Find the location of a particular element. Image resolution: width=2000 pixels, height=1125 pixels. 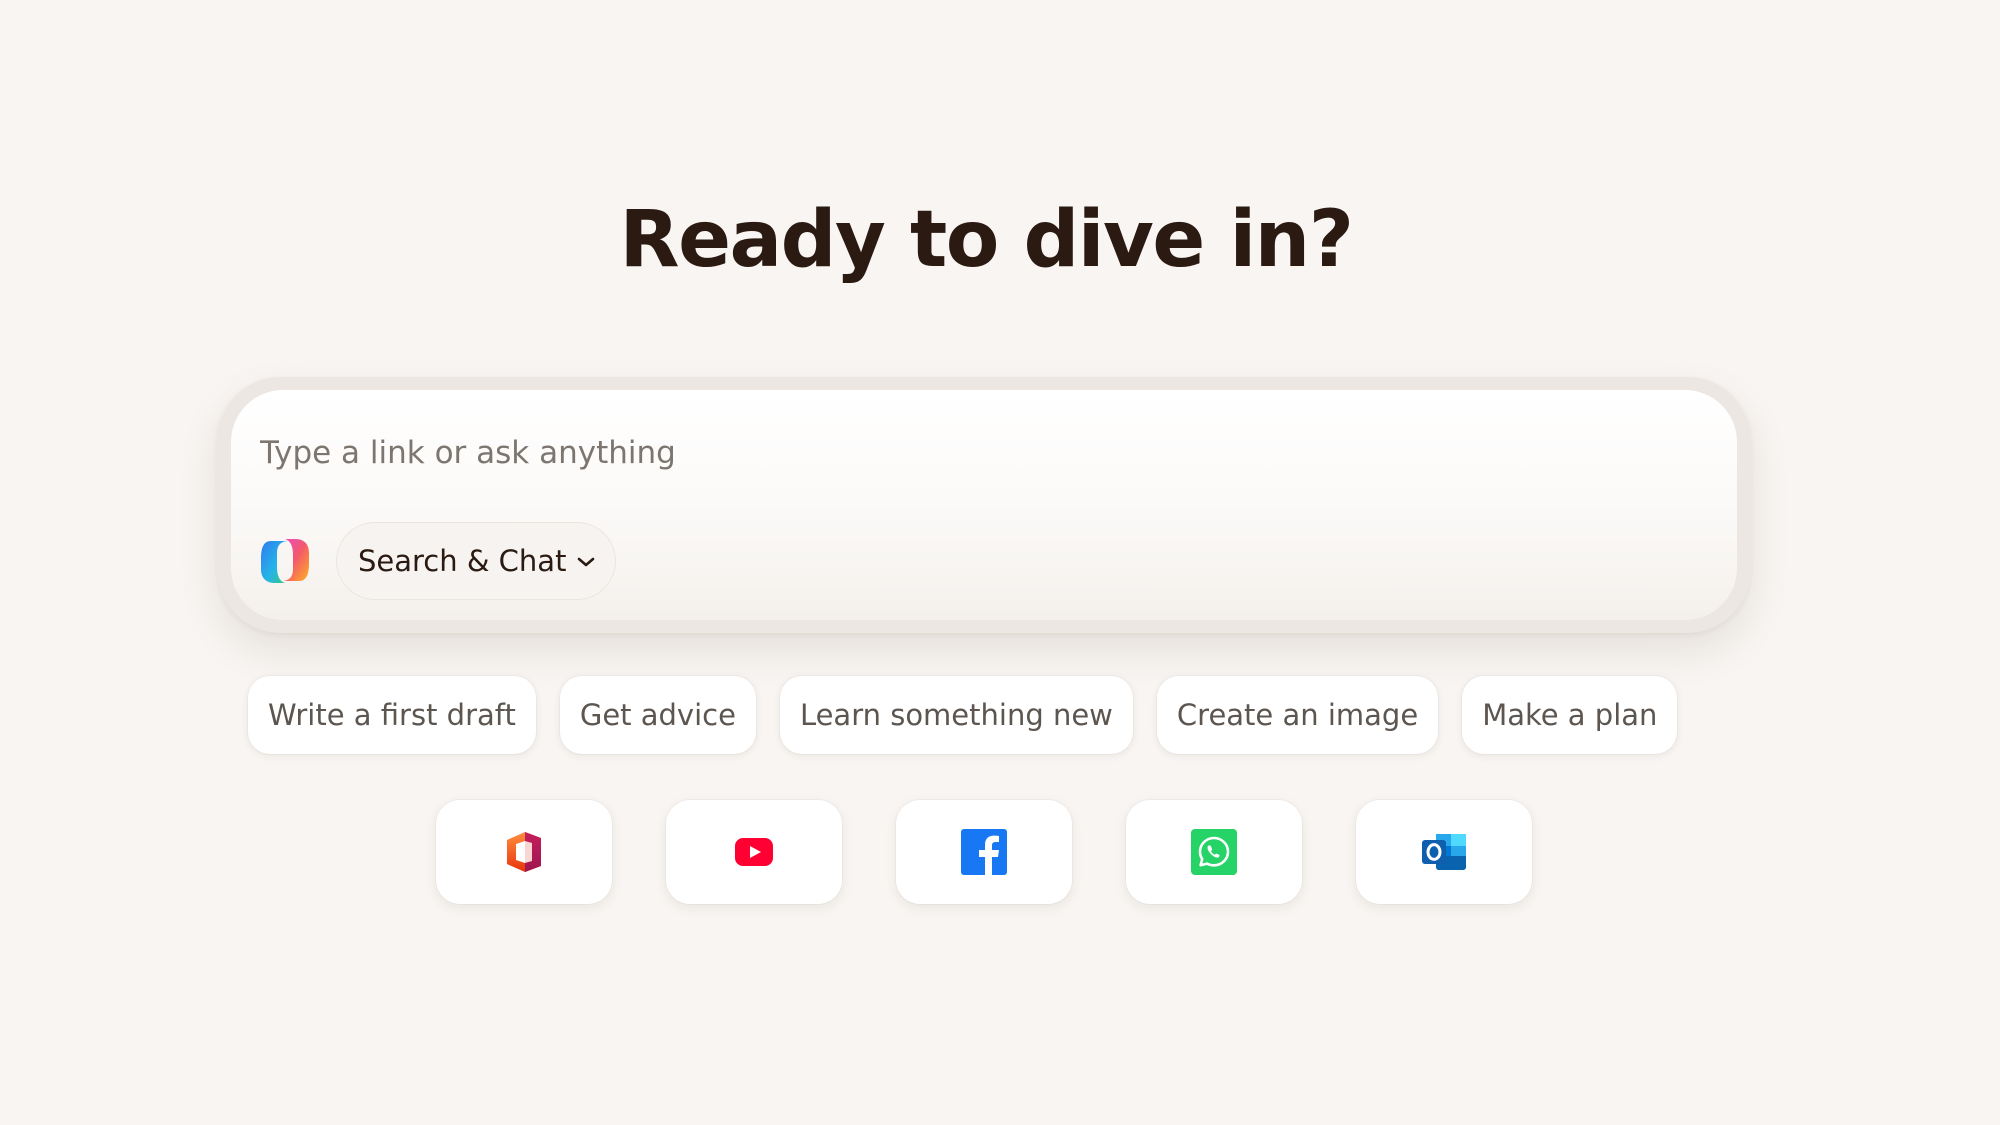

shortcut-youtube is located at coordinates (754, 852).